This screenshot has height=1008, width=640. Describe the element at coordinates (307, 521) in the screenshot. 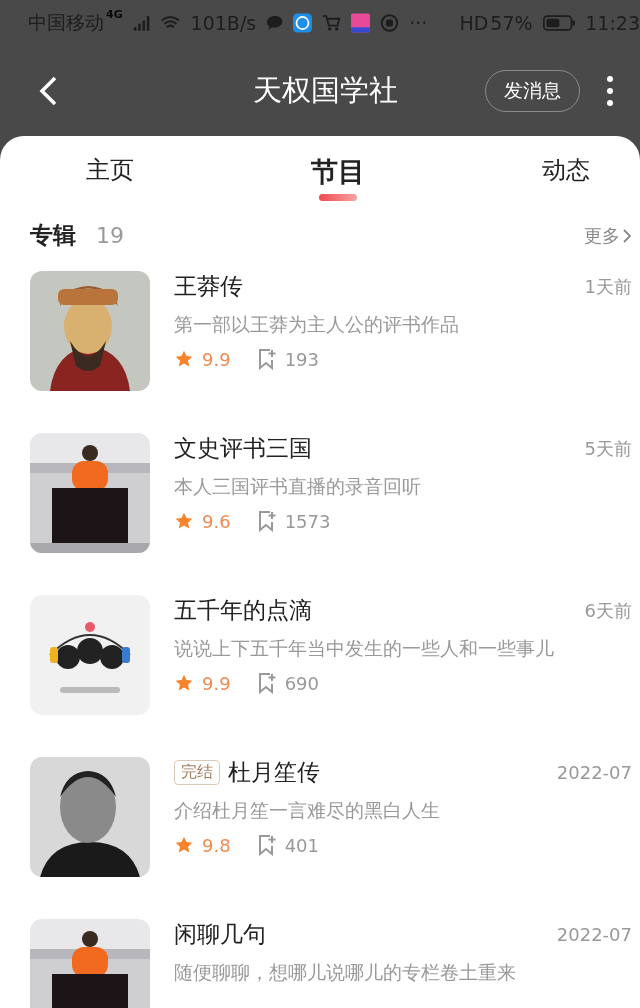

I see `subscriber-count: 1573` at that location.